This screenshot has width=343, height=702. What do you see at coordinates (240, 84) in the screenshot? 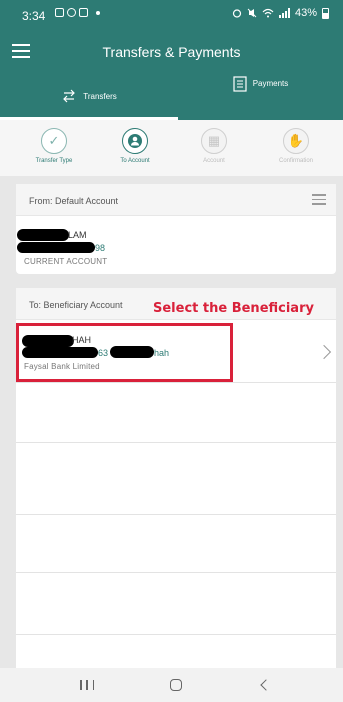
I see `receipt-icon` at bounding box center [240, 84].